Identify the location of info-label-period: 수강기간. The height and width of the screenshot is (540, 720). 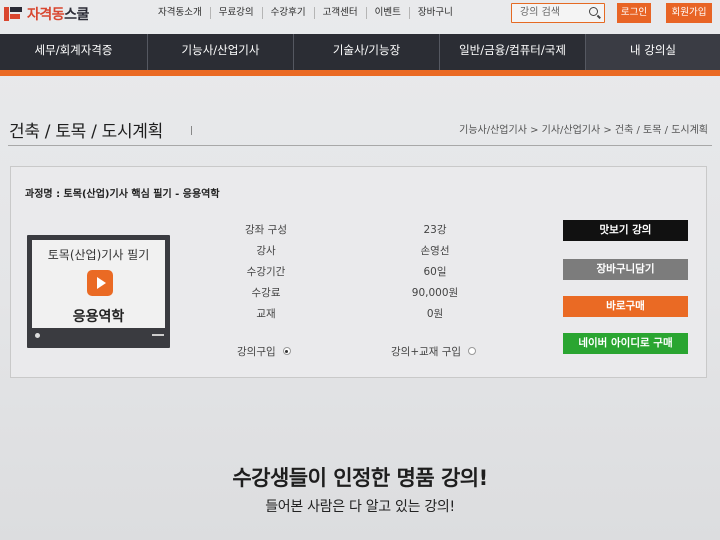
(266, 272).